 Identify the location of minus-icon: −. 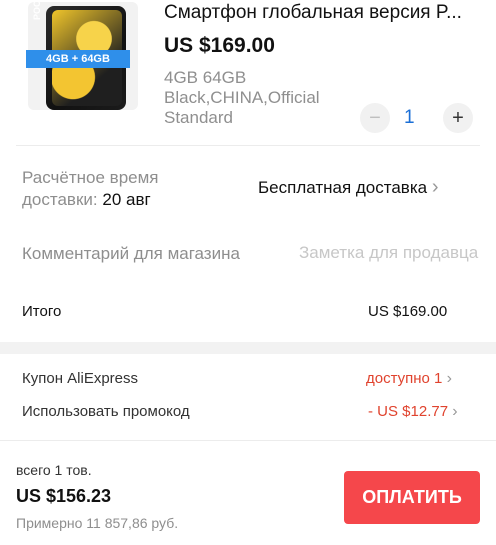
(375, 117).